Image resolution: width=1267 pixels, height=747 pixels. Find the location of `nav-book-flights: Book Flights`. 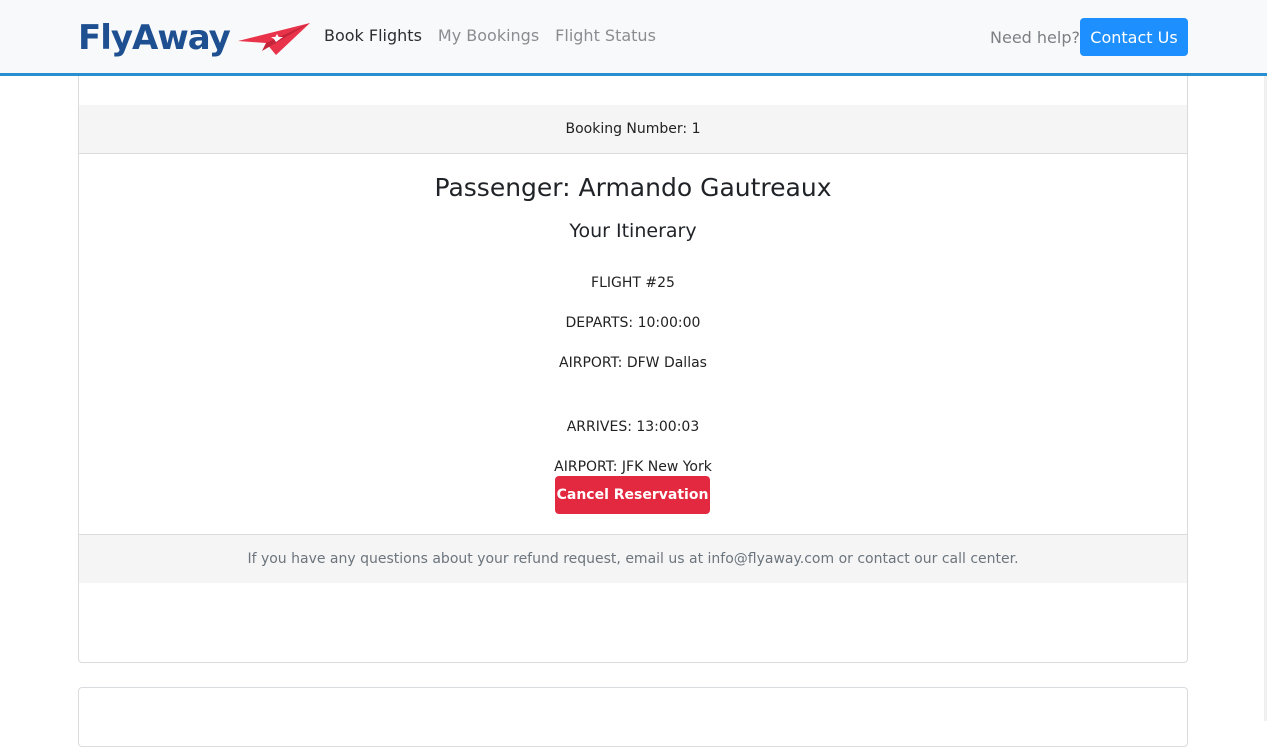

nav-book-flights: Book Flights is located at coordinates (373, 35).